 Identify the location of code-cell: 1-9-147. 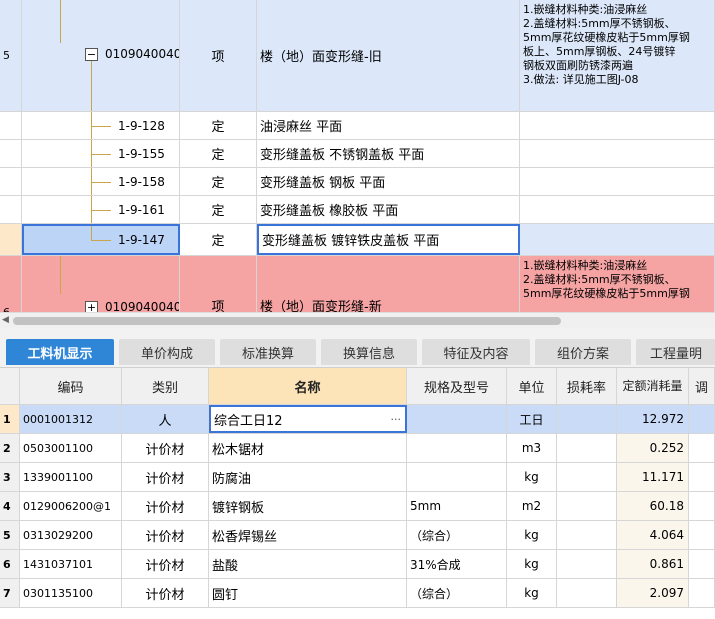
(101, 239).